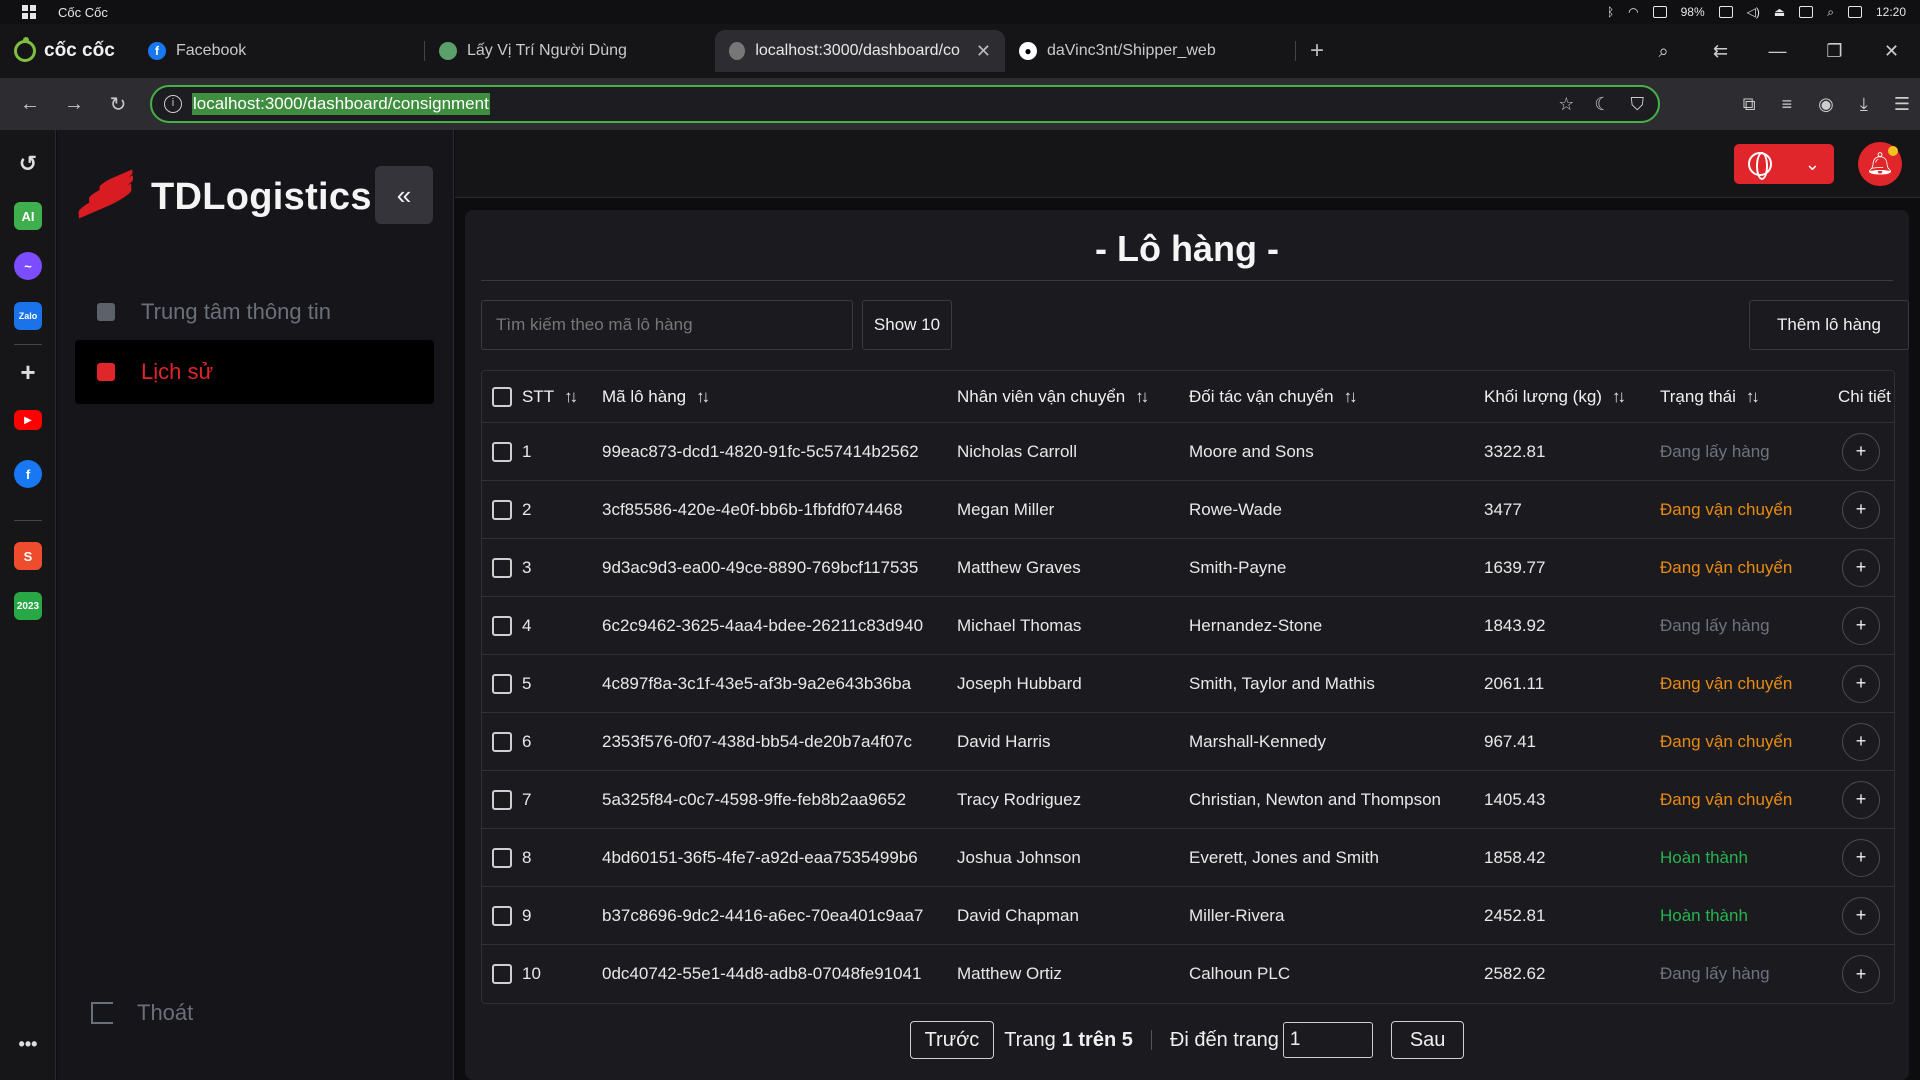 The height and width of the screenshot is (1080, 1920). I want to click on dark-mode-icon: ☾, so click(1602, 104).